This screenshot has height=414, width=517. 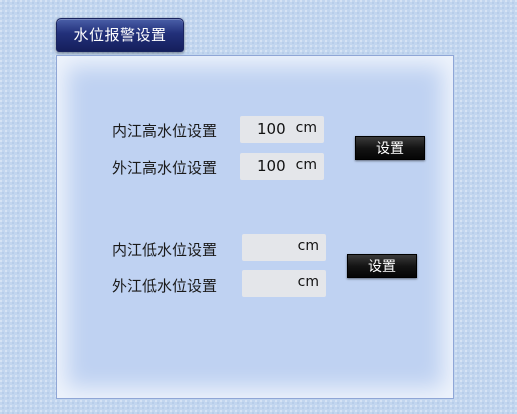 I want to click on inner-high-water-value: 100, so click(x=271, y=129).